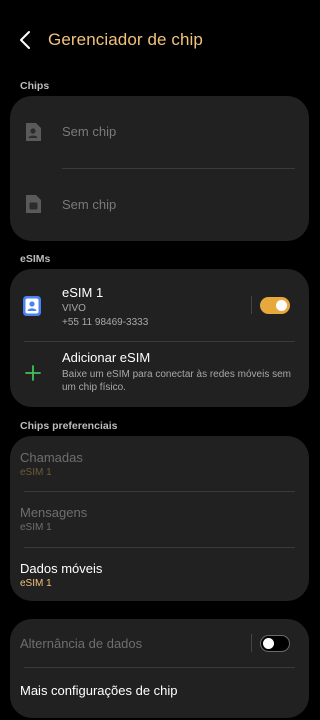 Image resolution: width=320 pixels, height=720 pixels. Describe the element at coordinates (35, 259) in the screenshot. I see `section-label-esims: eSIMs` at that location.